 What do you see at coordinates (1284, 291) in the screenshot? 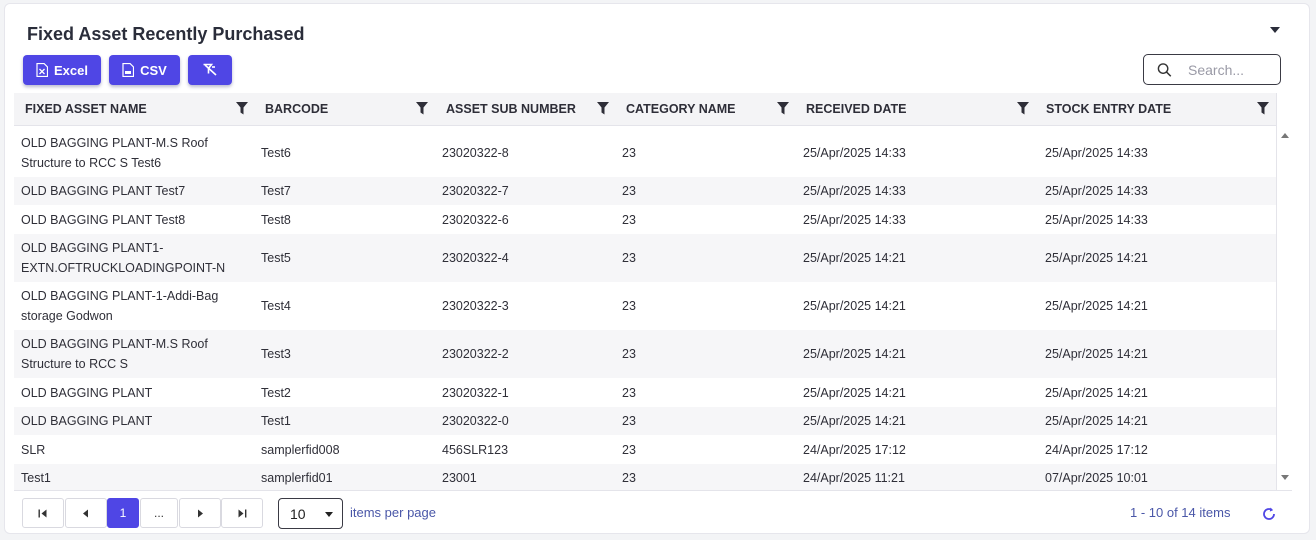
I see `vertical-scrollbar` at bounding box center [1284, 291].